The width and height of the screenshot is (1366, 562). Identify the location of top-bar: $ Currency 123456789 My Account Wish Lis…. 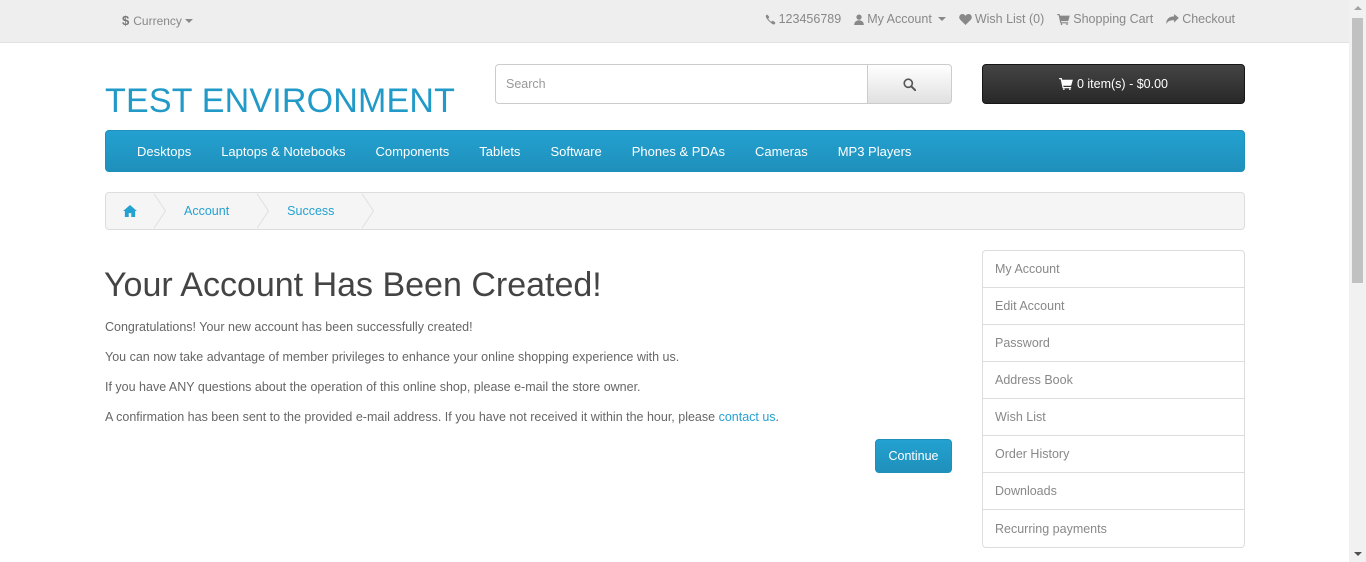
(674, 21).